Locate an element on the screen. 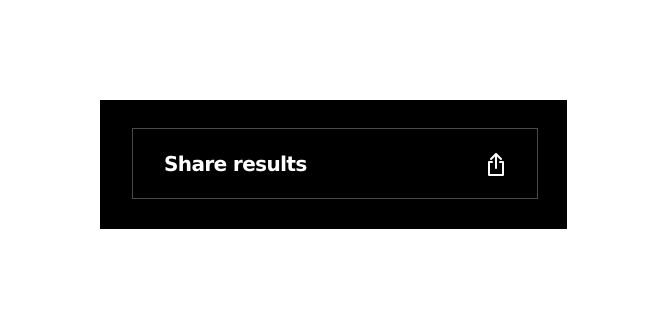 The width and height of the screenshot is (667, 329). share-results-label: Share results is located at coordinates (235, 163).